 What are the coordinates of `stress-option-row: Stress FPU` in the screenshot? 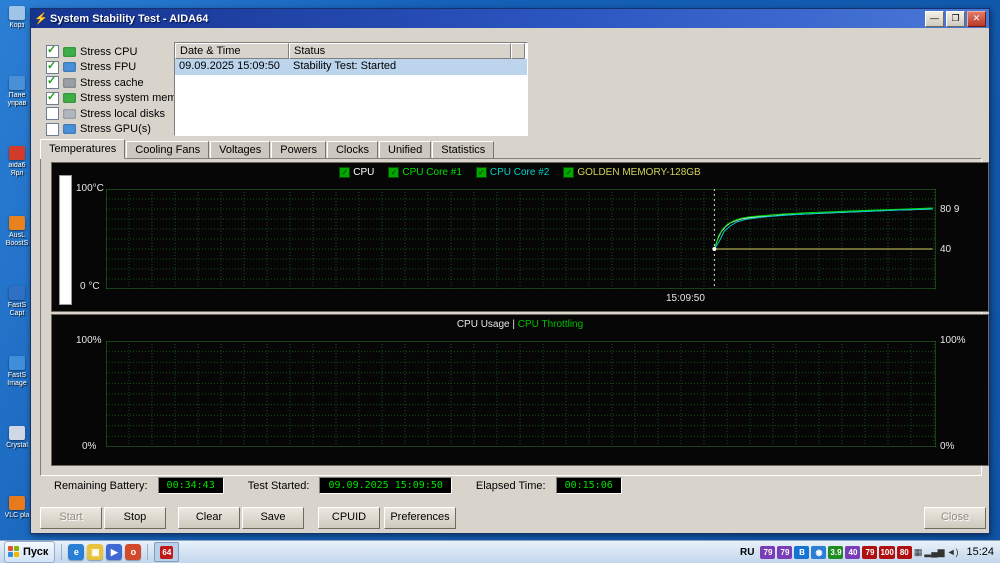 It's located at (119, 67).